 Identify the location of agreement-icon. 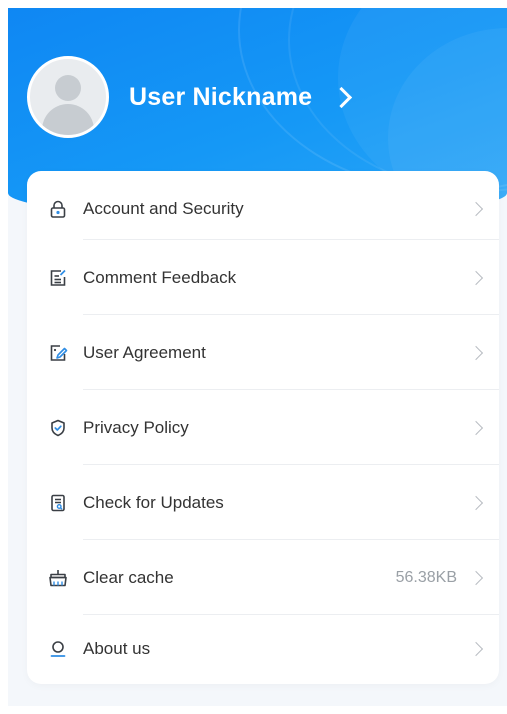
(58, 353).